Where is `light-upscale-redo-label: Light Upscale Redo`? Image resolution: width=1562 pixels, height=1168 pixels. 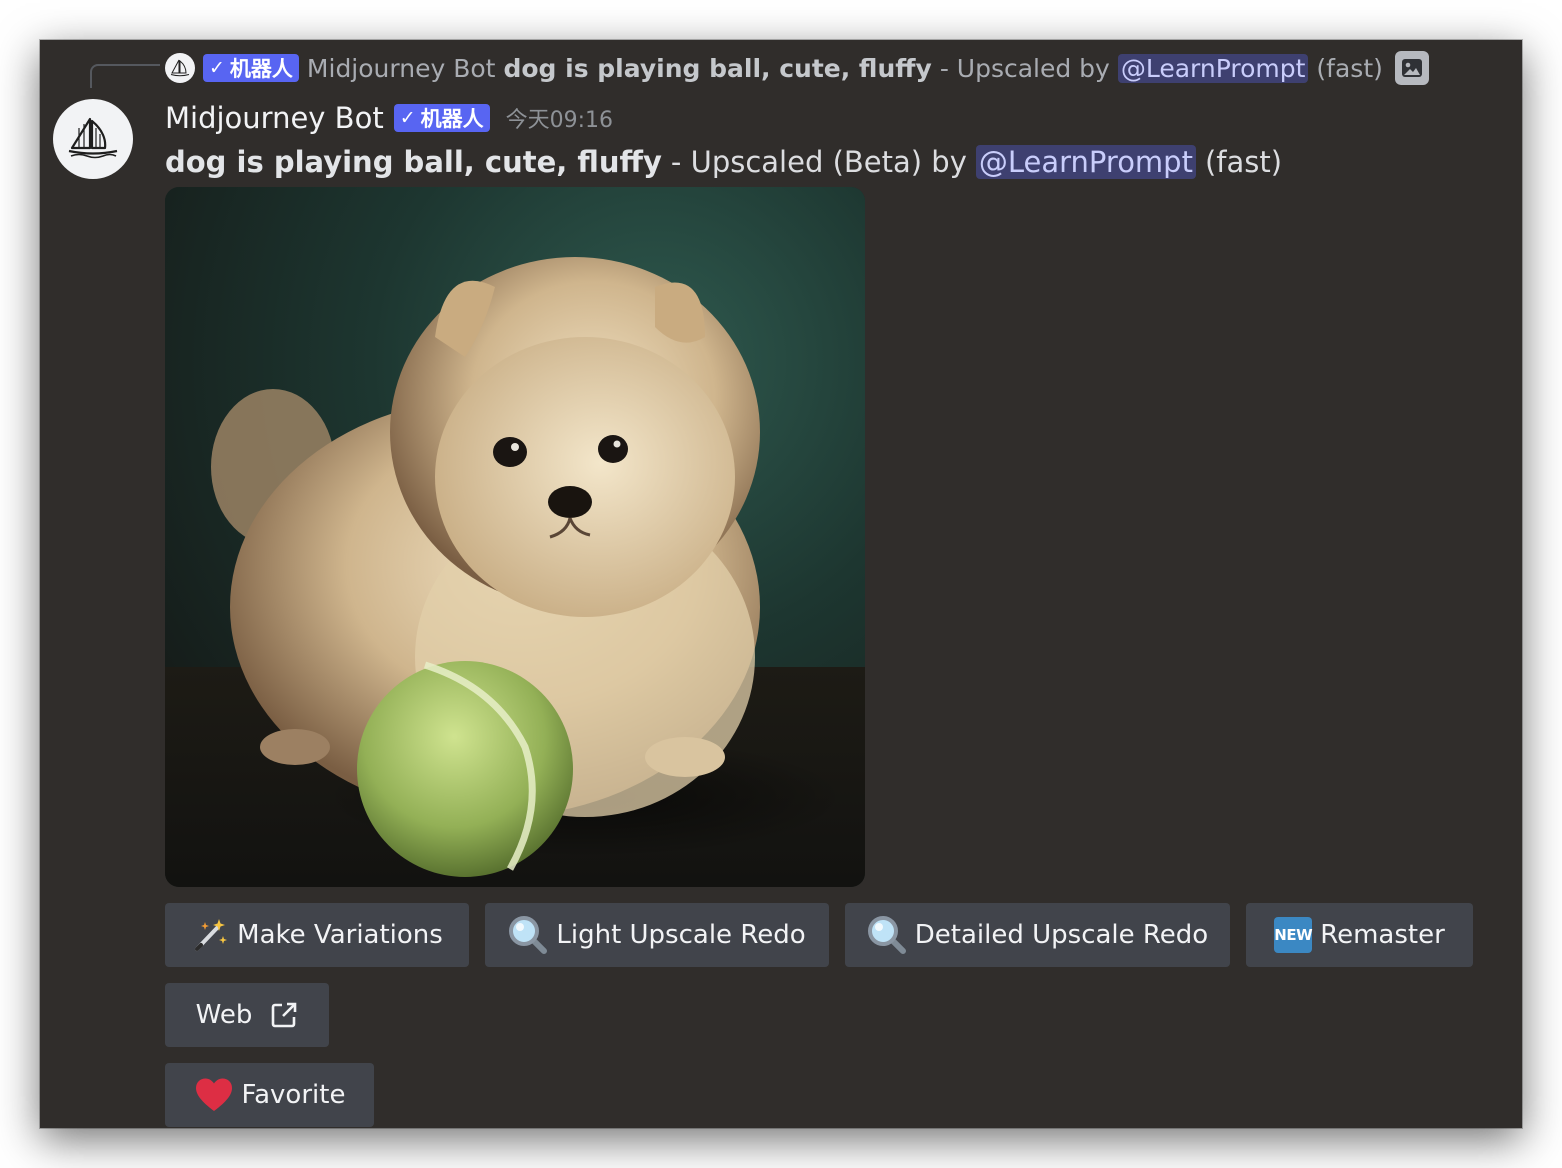
light-upscale-redo-label: Light Upscale Redo is located at coordinates (681, 935).